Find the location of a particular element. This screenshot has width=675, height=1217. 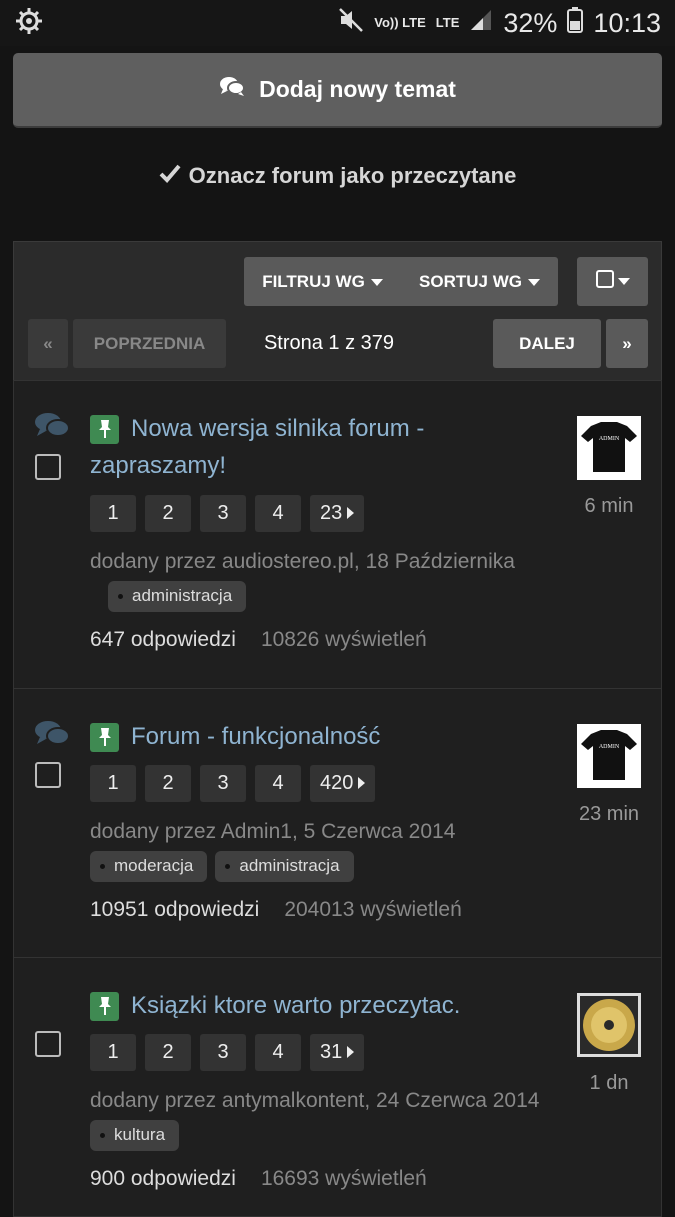

last-post-time: 23 min is located at coordinates (609, 814).